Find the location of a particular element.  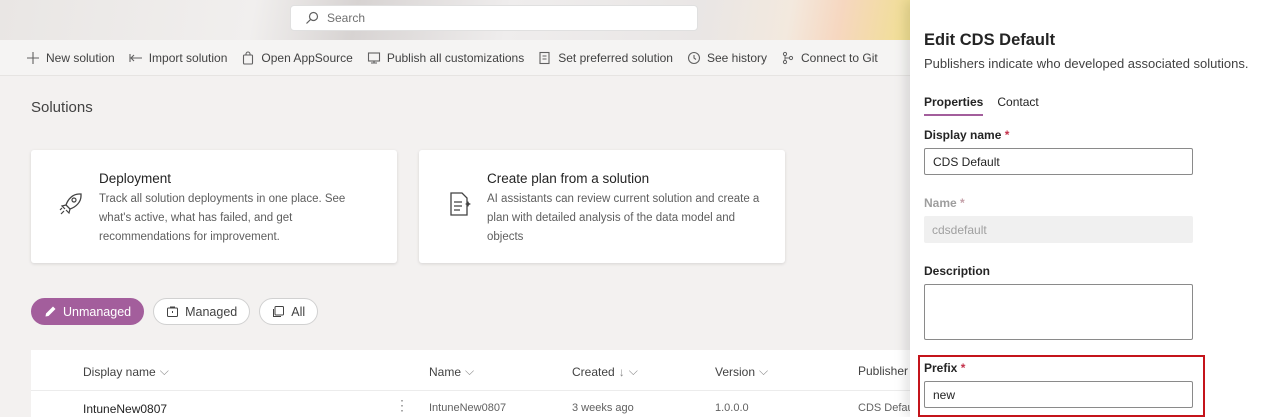

new-solution-label: New solution is located at coordinates (80, 57).